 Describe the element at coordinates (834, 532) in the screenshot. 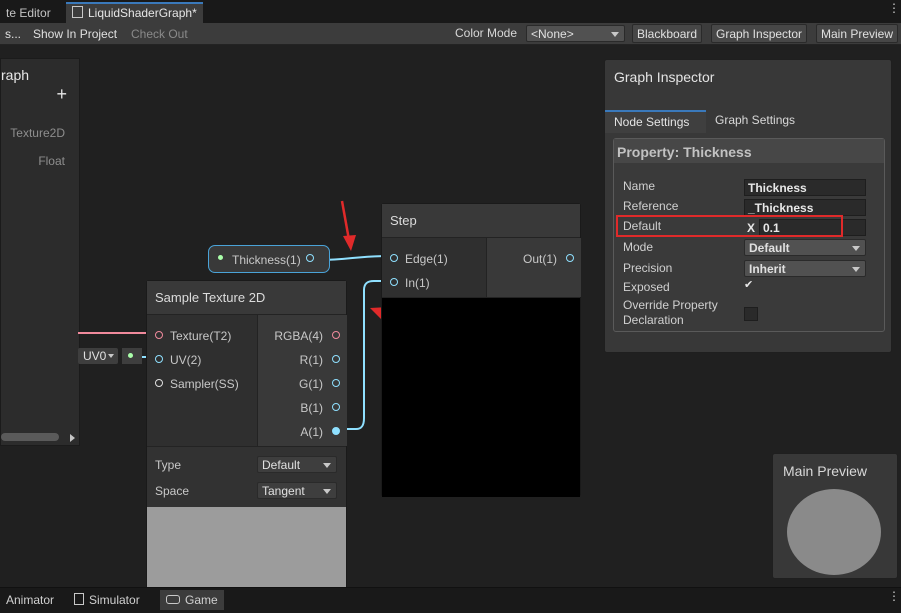

I see `preview-sphere` at that location.